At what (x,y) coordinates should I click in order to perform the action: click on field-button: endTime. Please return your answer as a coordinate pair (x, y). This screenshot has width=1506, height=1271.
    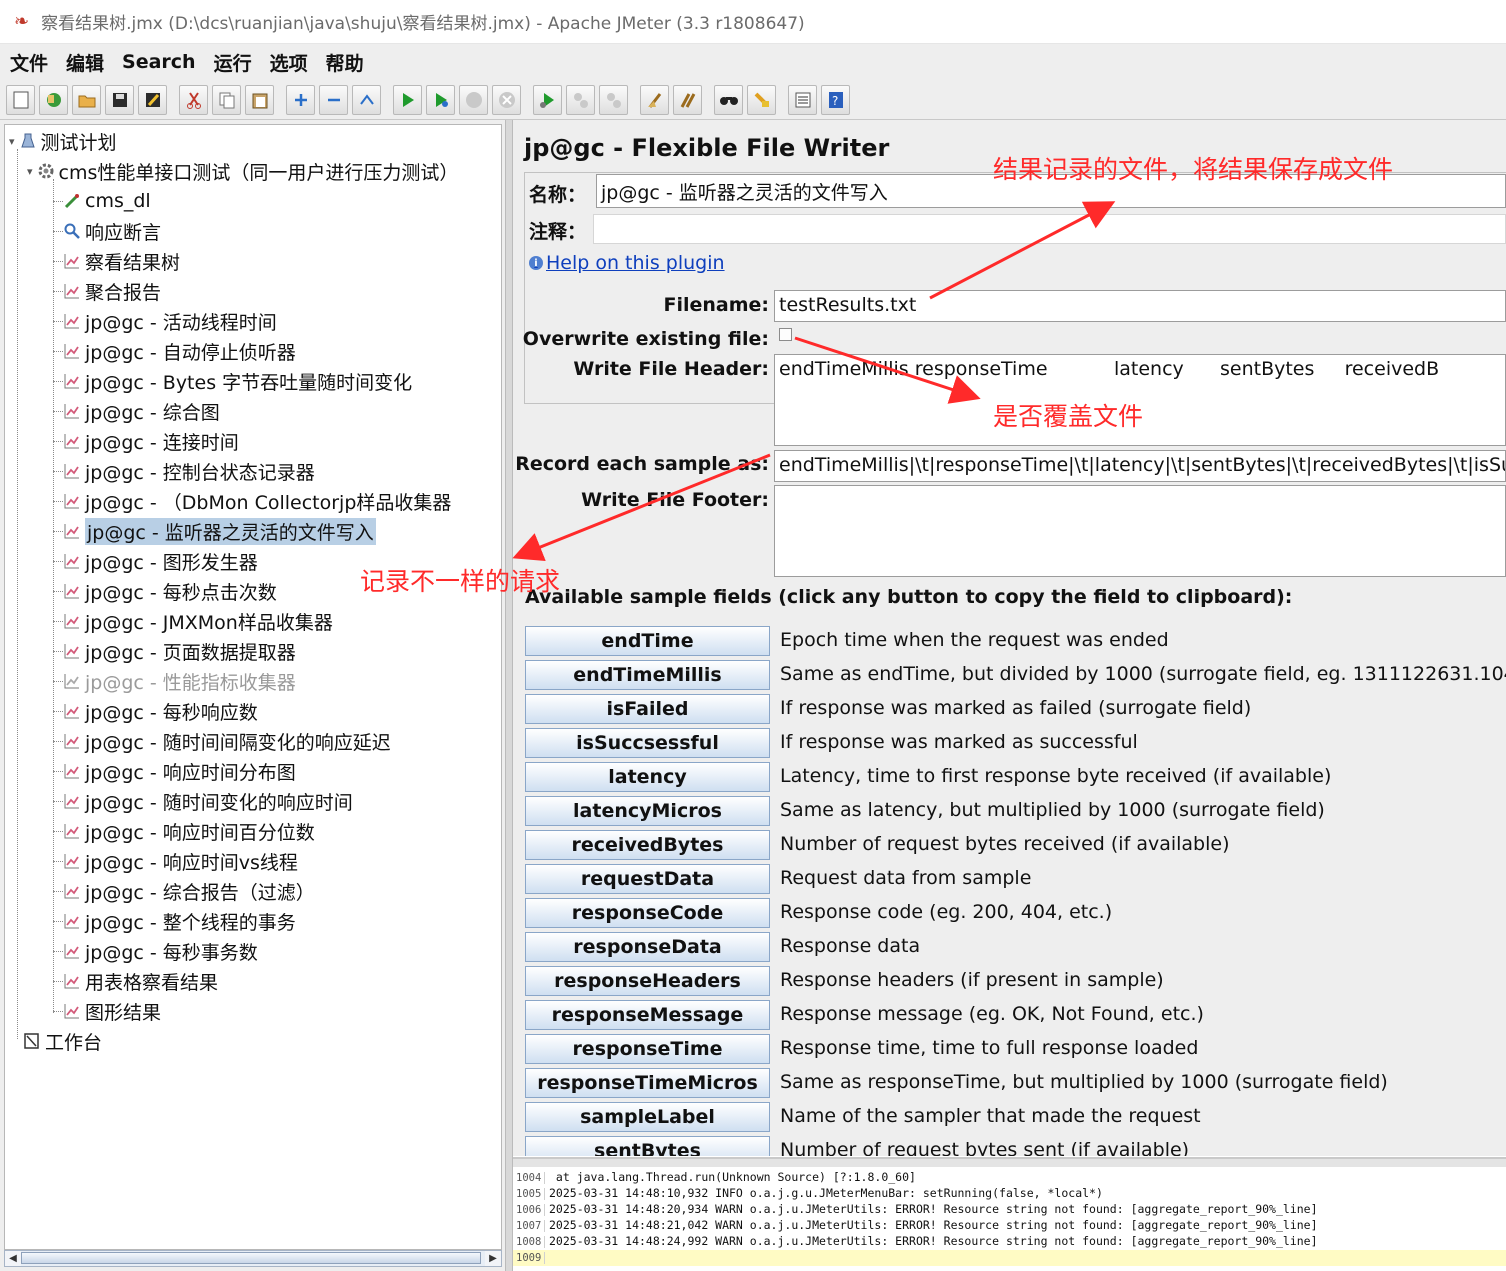
    Looking at the image, I should click on (647, 641).